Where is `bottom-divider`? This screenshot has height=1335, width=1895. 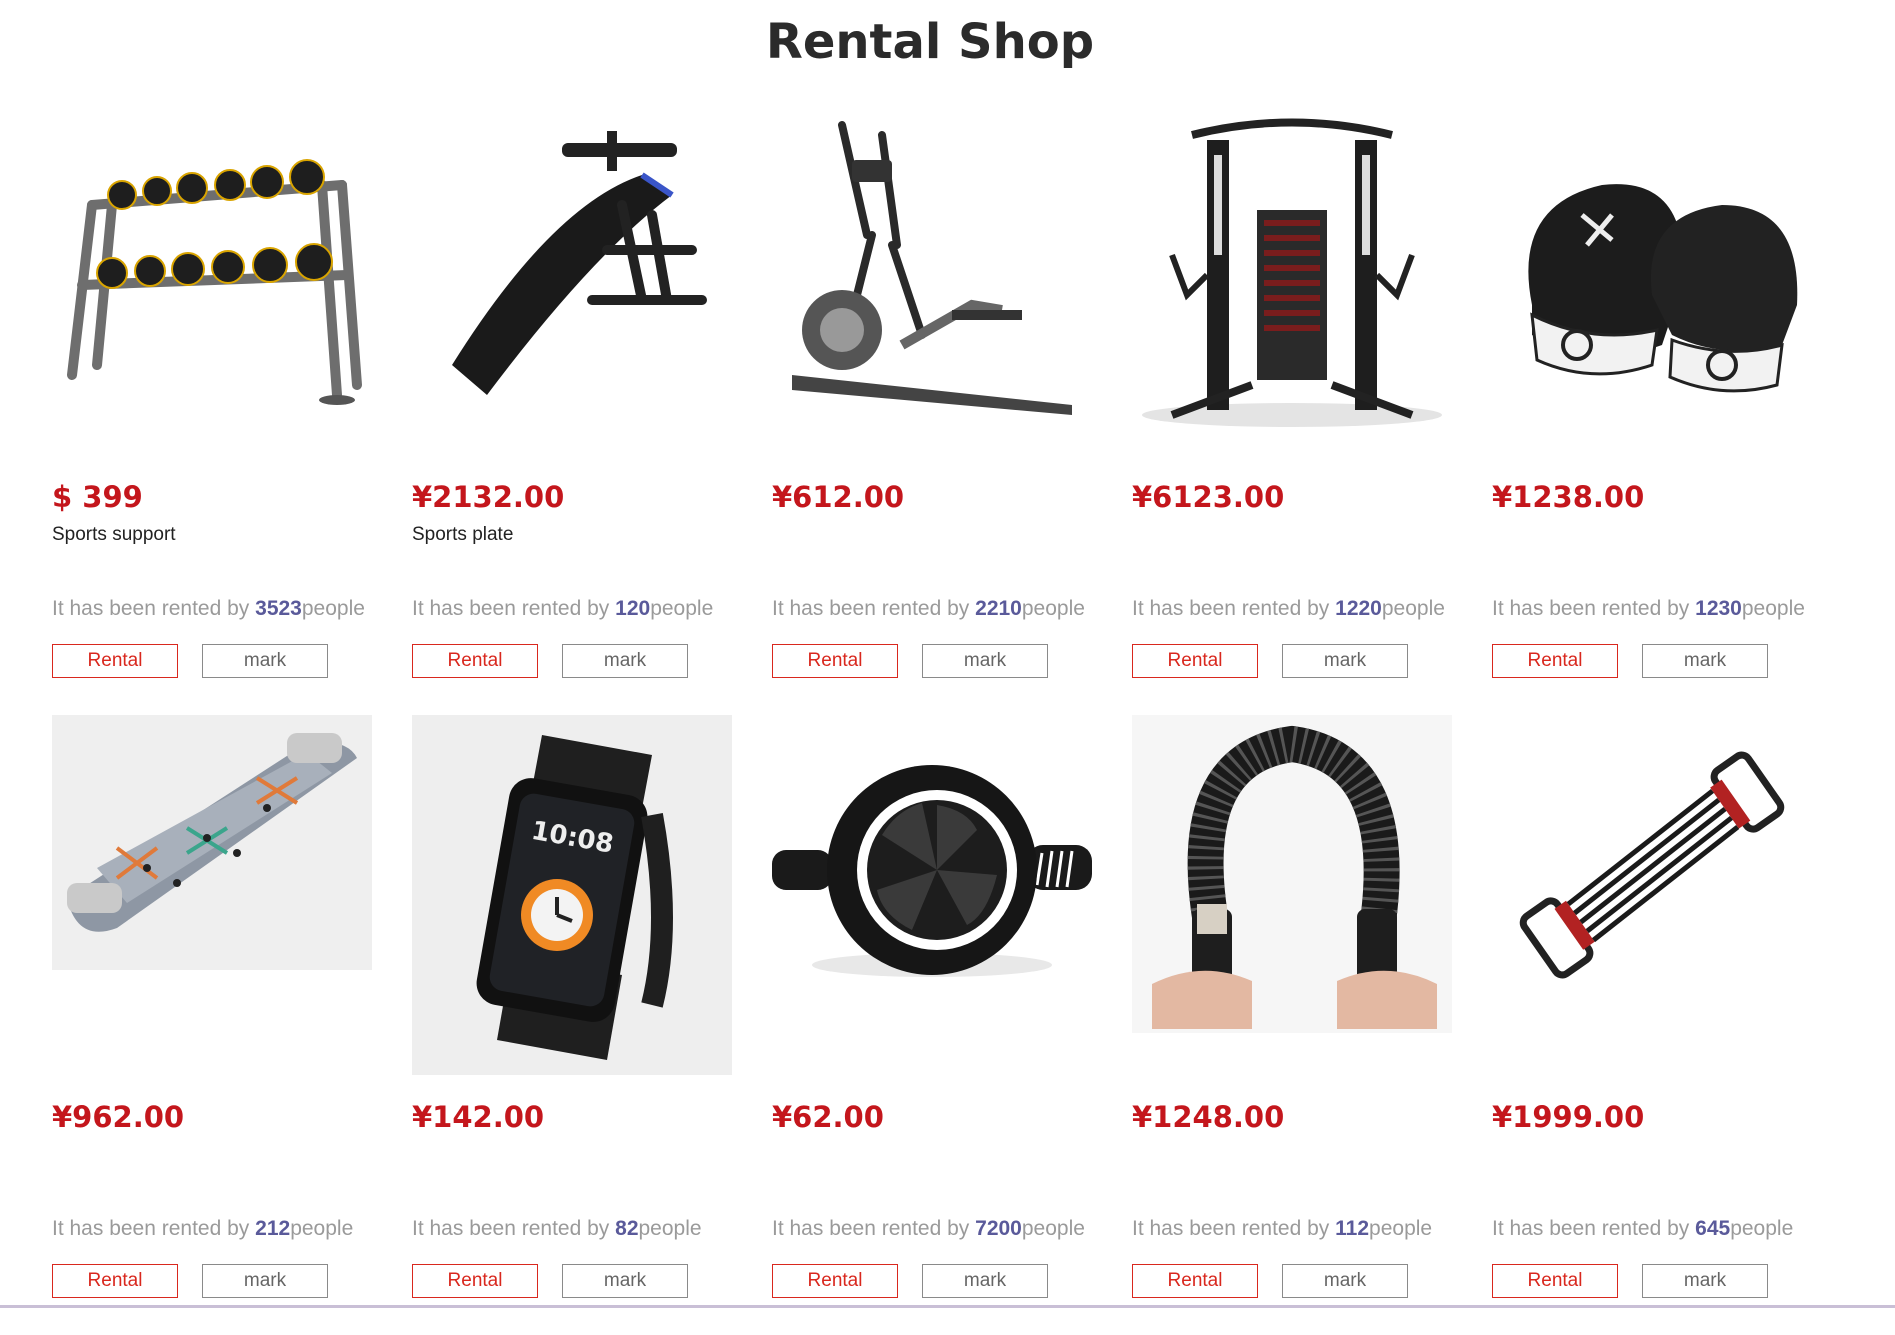
bottom-divider is located at coordinates (947, 1306).